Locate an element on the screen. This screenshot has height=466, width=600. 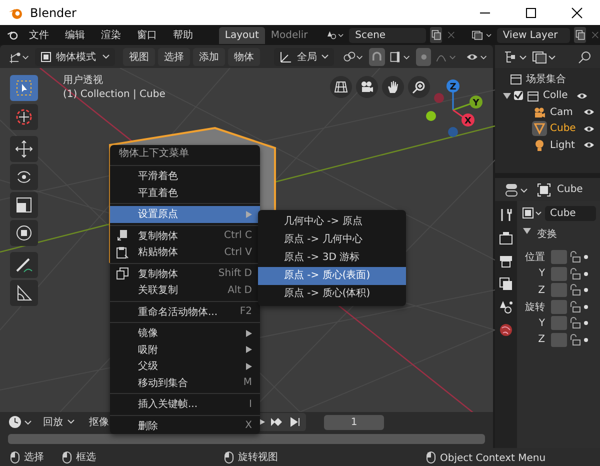
menu-item: 插入关键帧... I is located at coordinates (185, 404).